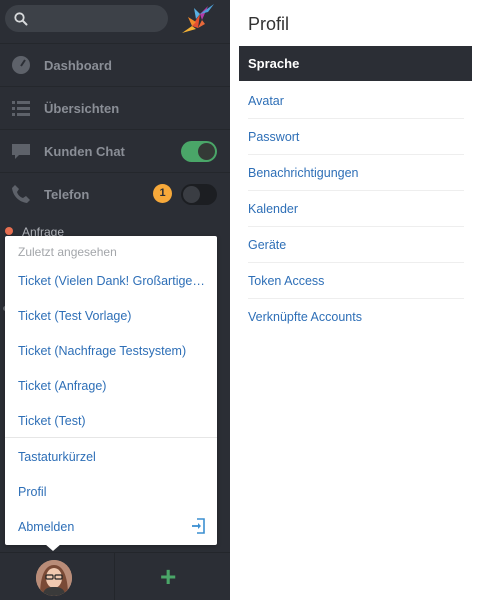 The width and height of the screenshot is (481, 600). I want to click on recent-ticket-link: Ticket (Nachfrage Testsystem), so click(112, 351).